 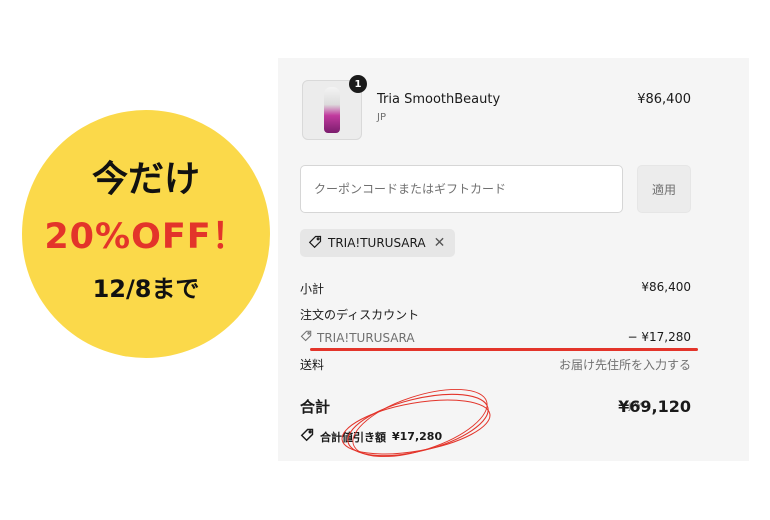 I want to click on total-value: ¥69,120, so click(x=654, y=406).